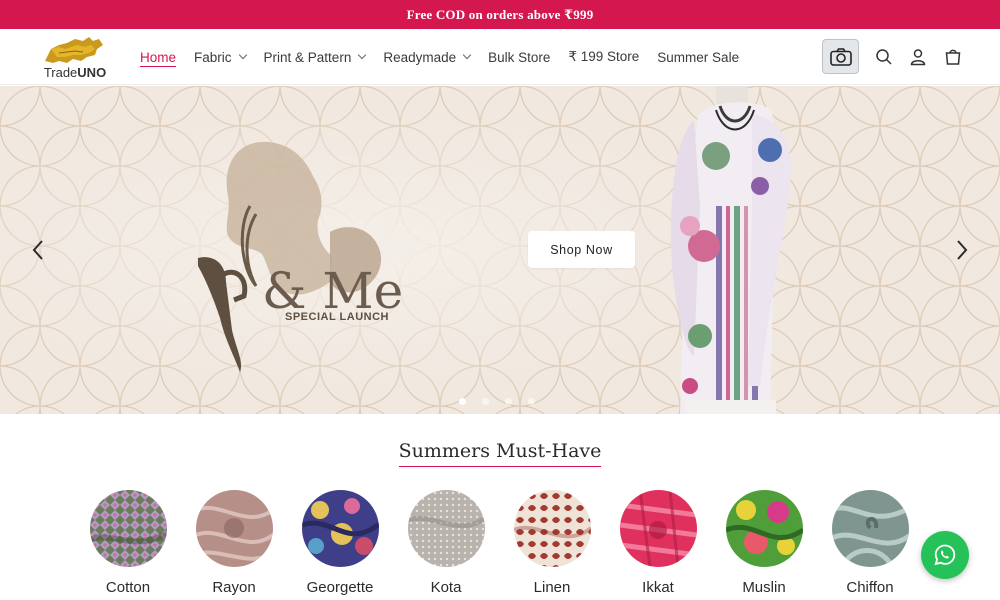 The width and height of the screenshot is (1000, 600). I want to click on category-chiffon: Chiffon, so click(870, 543).